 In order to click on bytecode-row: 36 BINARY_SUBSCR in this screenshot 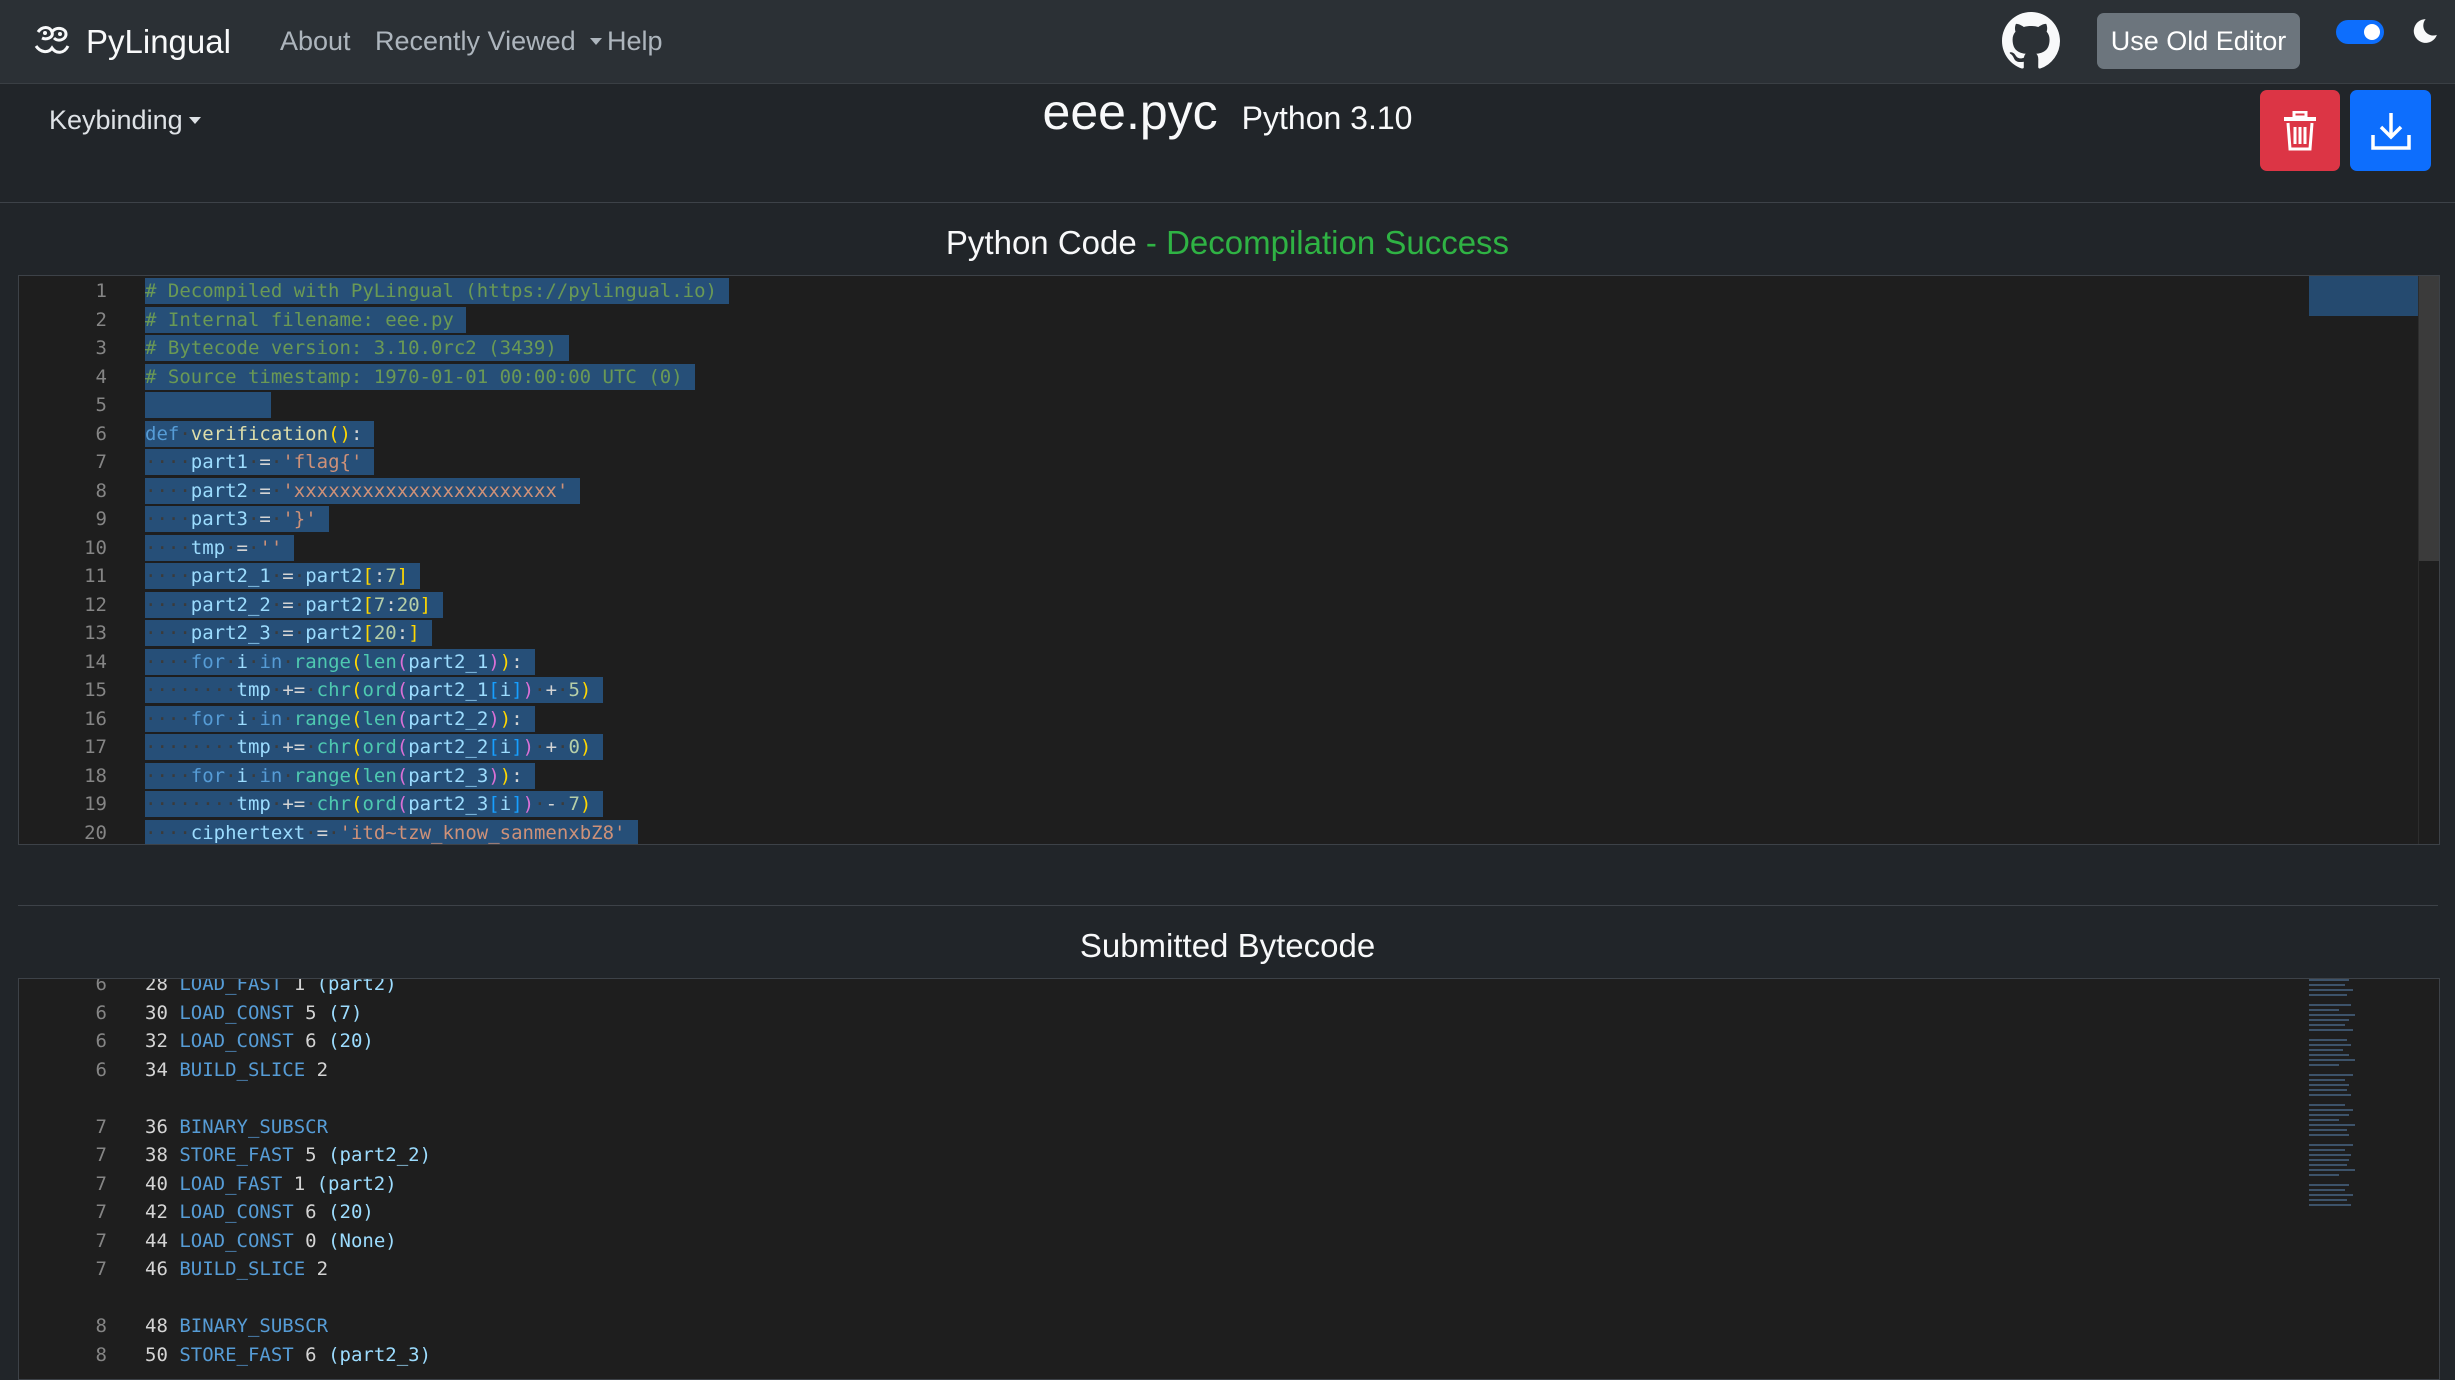, I will do `click(242, 1127)`.